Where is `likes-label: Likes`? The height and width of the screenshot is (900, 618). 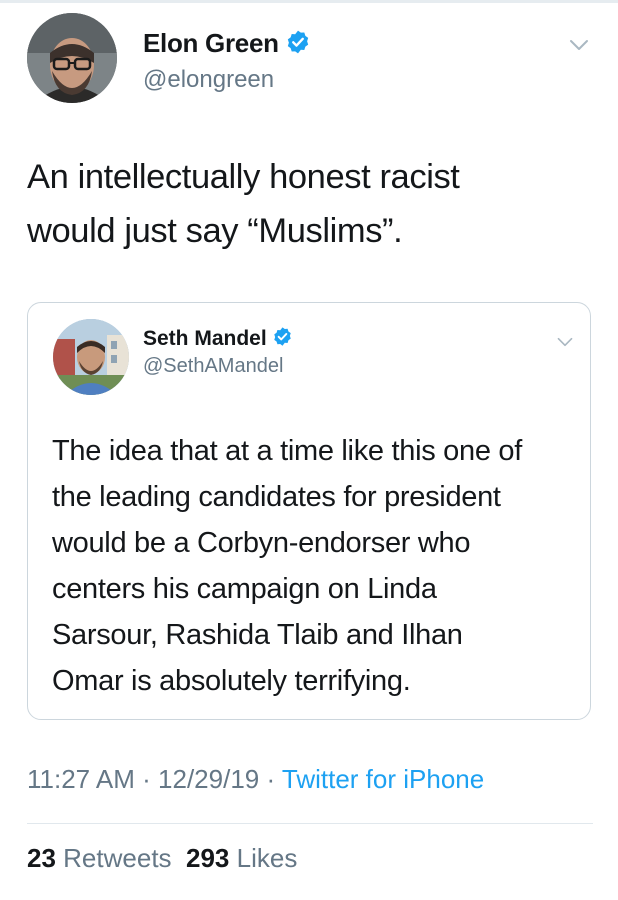
likes-label: Likes is located at coordinates (267, 858).